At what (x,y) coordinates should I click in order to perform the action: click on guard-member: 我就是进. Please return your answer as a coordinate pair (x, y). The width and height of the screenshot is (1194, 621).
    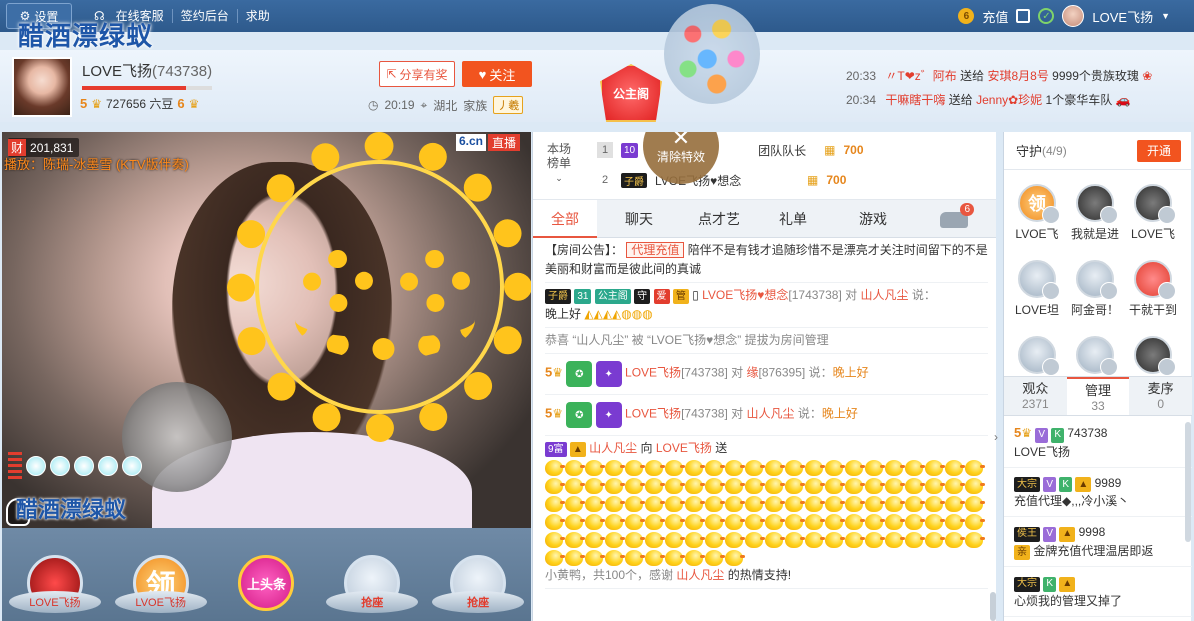
    Looking at the image, I should click on (1095, 209).